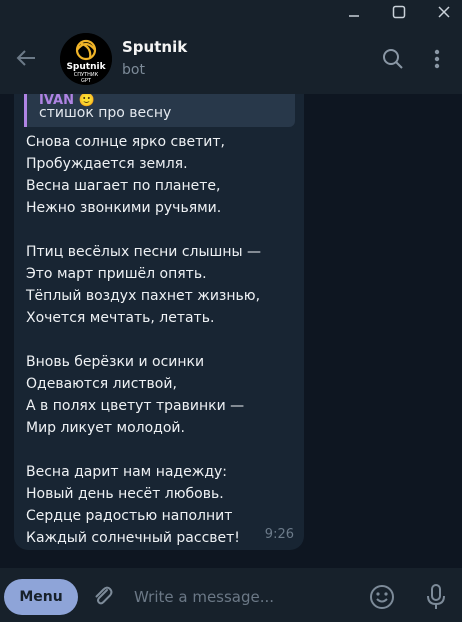 The width and height of the screenshot is (462, 622). Describe the element at coordinates (105, 113) in the screenshot. I see `reply-text: стишок про весну` at that location.